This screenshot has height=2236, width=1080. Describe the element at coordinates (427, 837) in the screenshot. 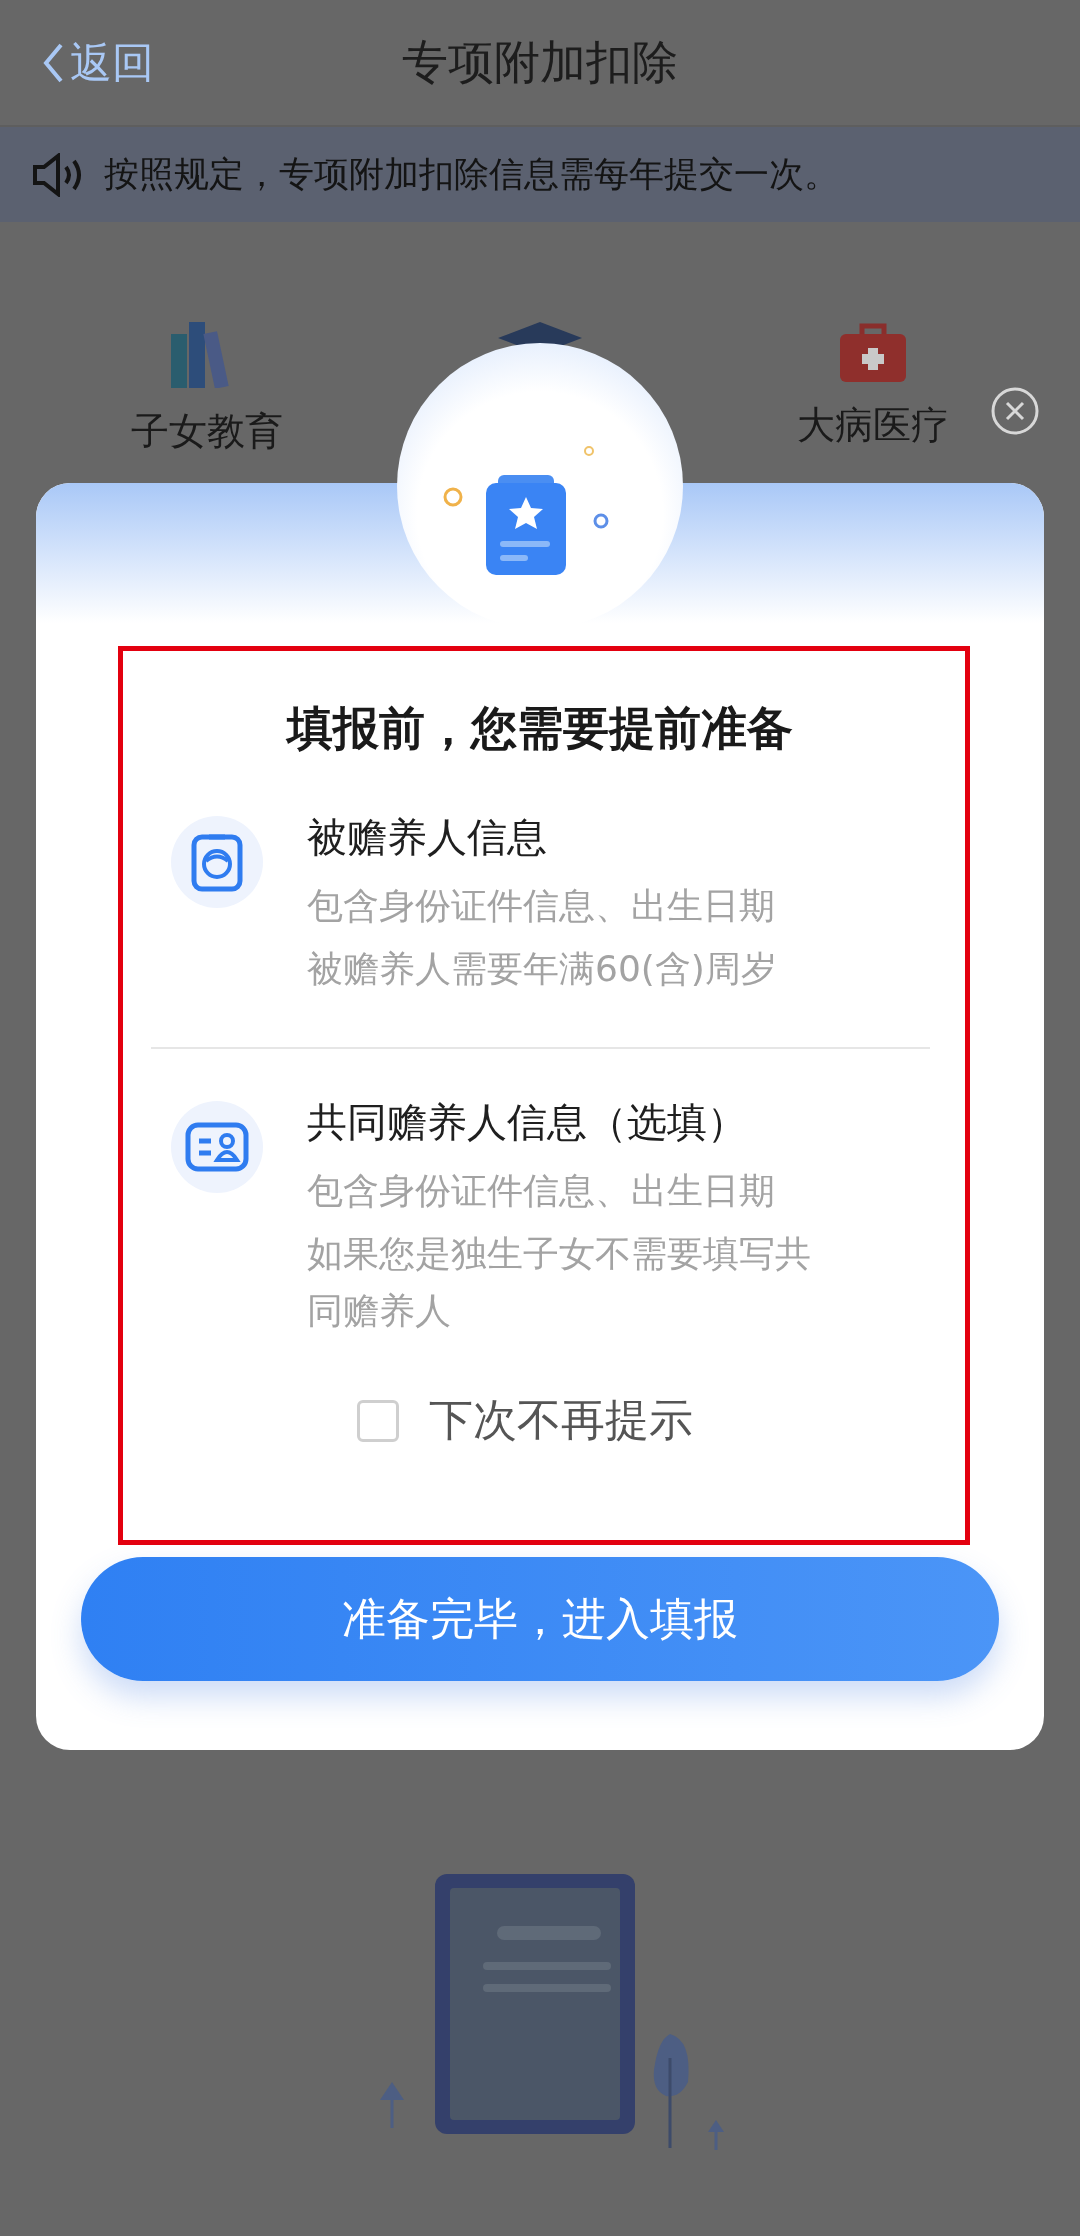

I see `item-title: 被赡养人信息` at that location.